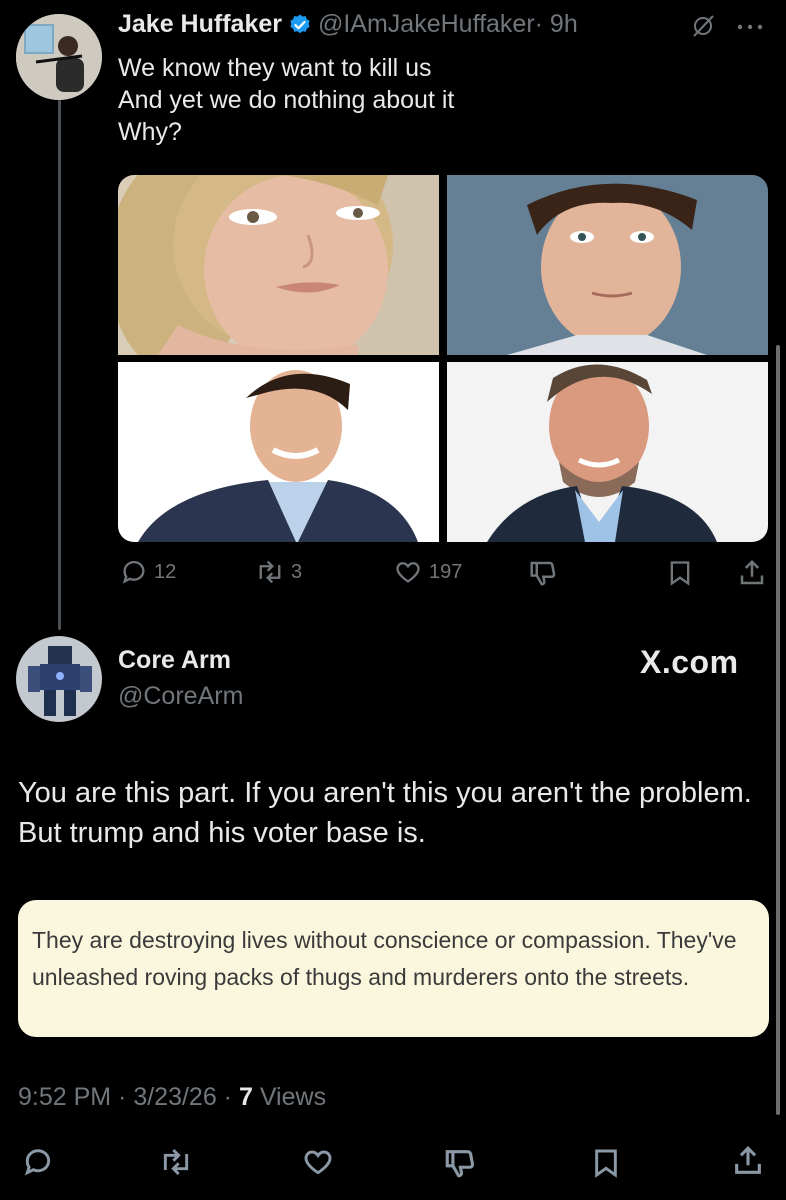  I want to click on like-count: 197, so click(446, 571).